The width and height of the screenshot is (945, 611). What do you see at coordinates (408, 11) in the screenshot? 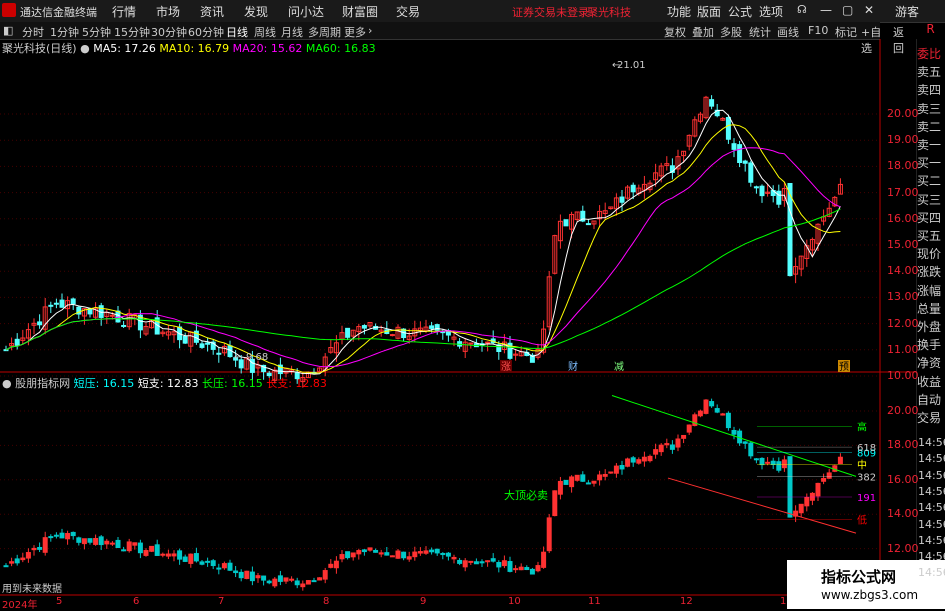
I see `menu-trade: 交易` at bounding box center [408, 11].